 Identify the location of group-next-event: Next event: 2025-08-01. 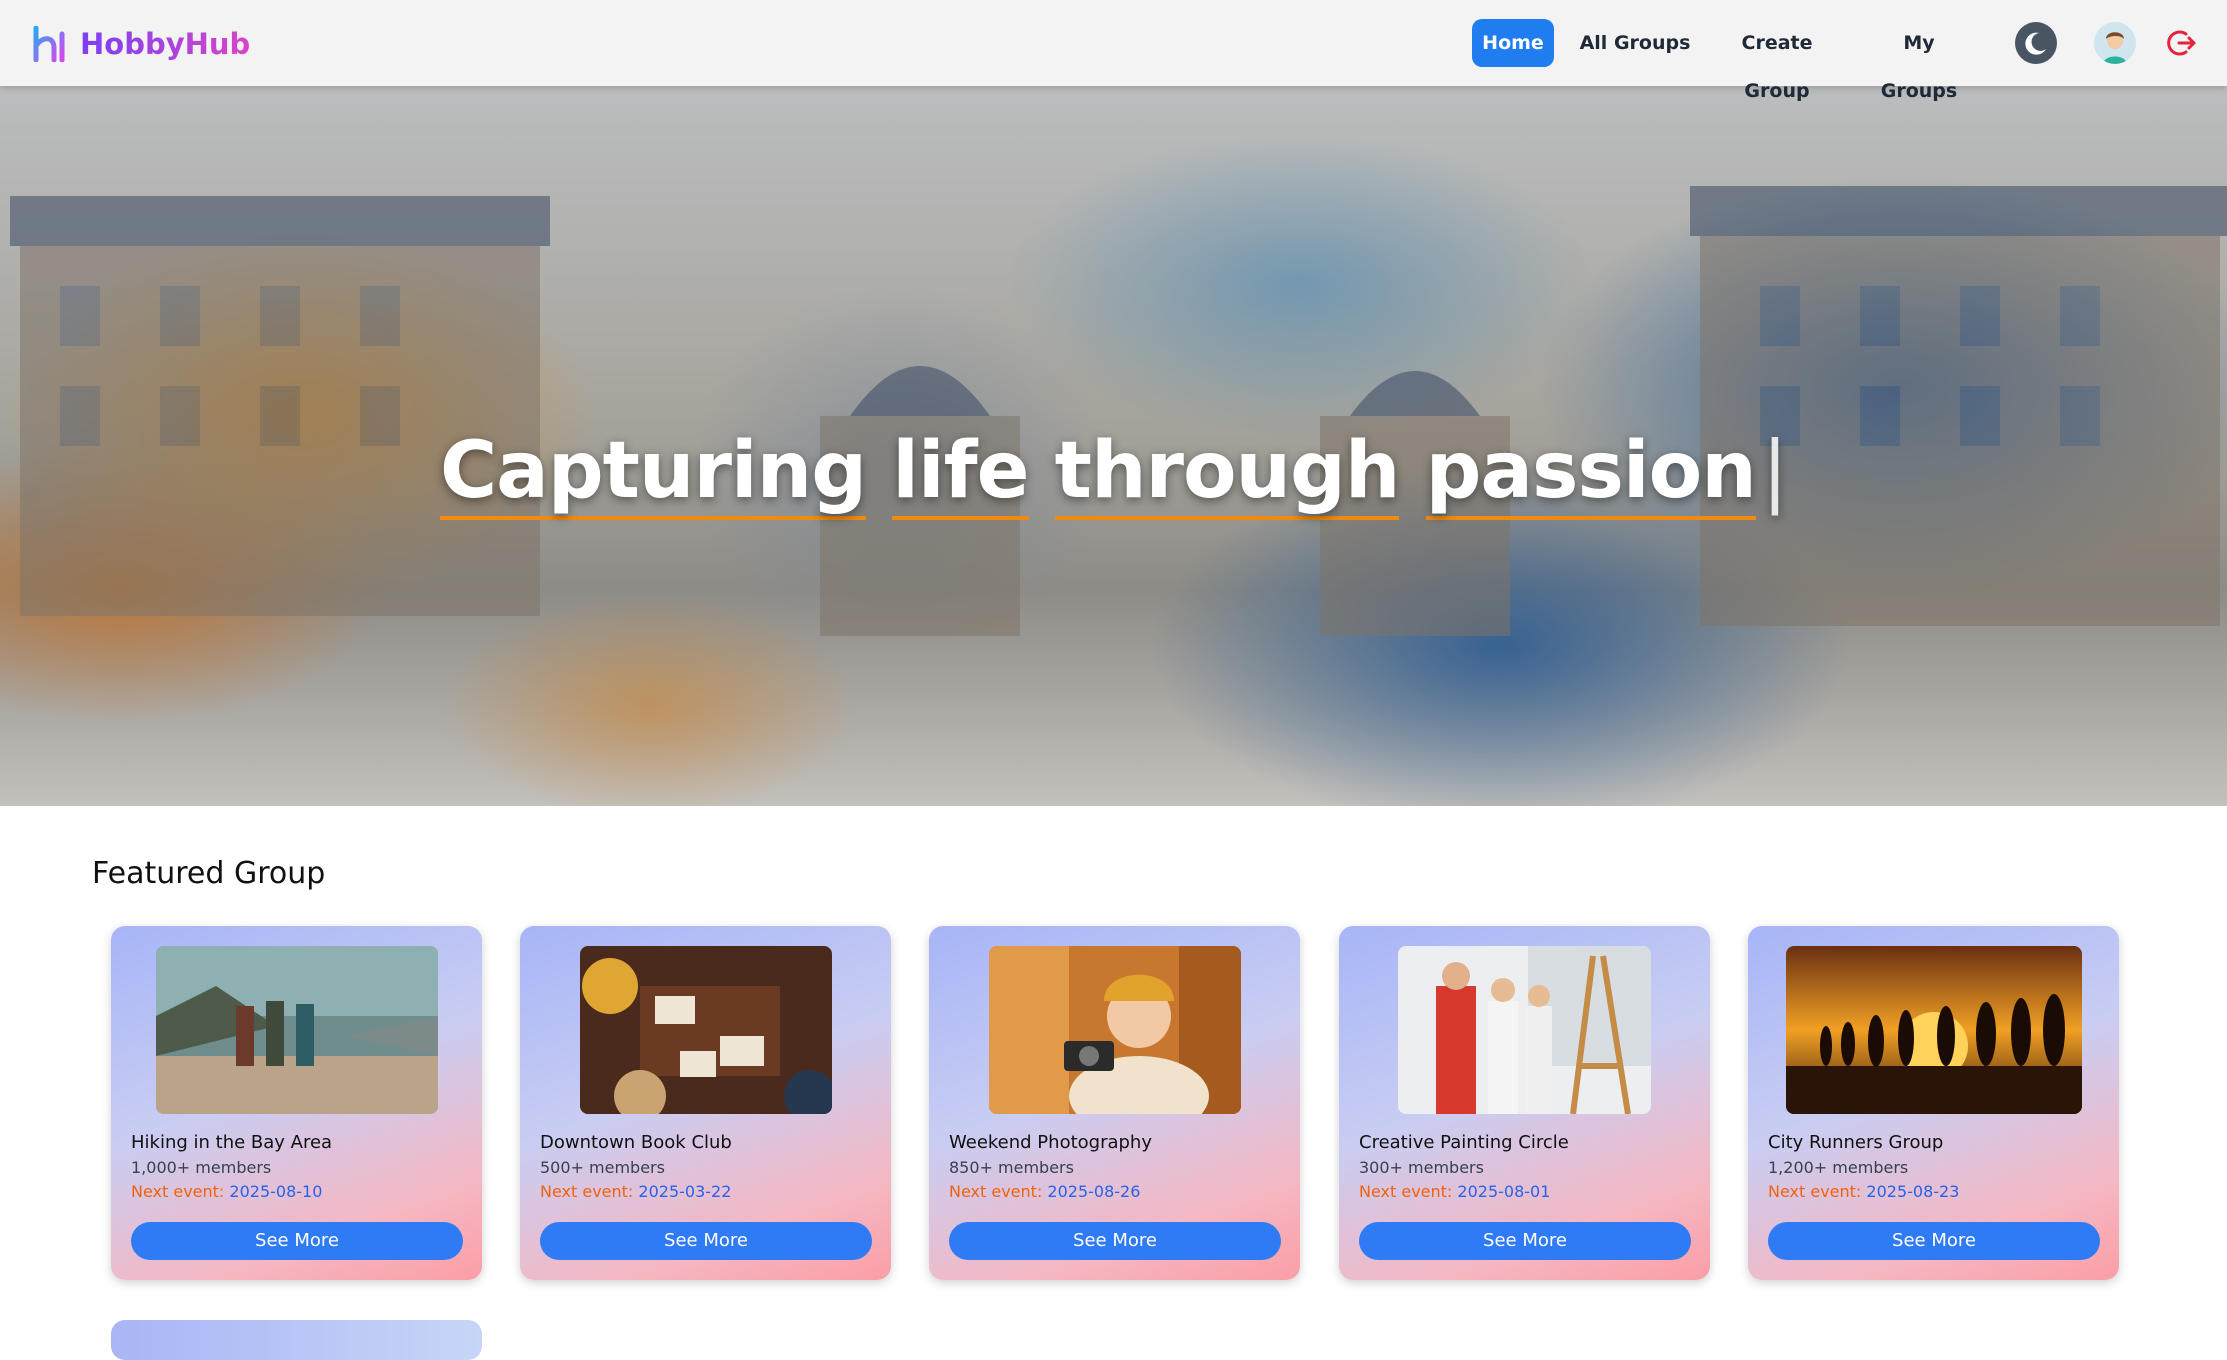
(1454, 1191).